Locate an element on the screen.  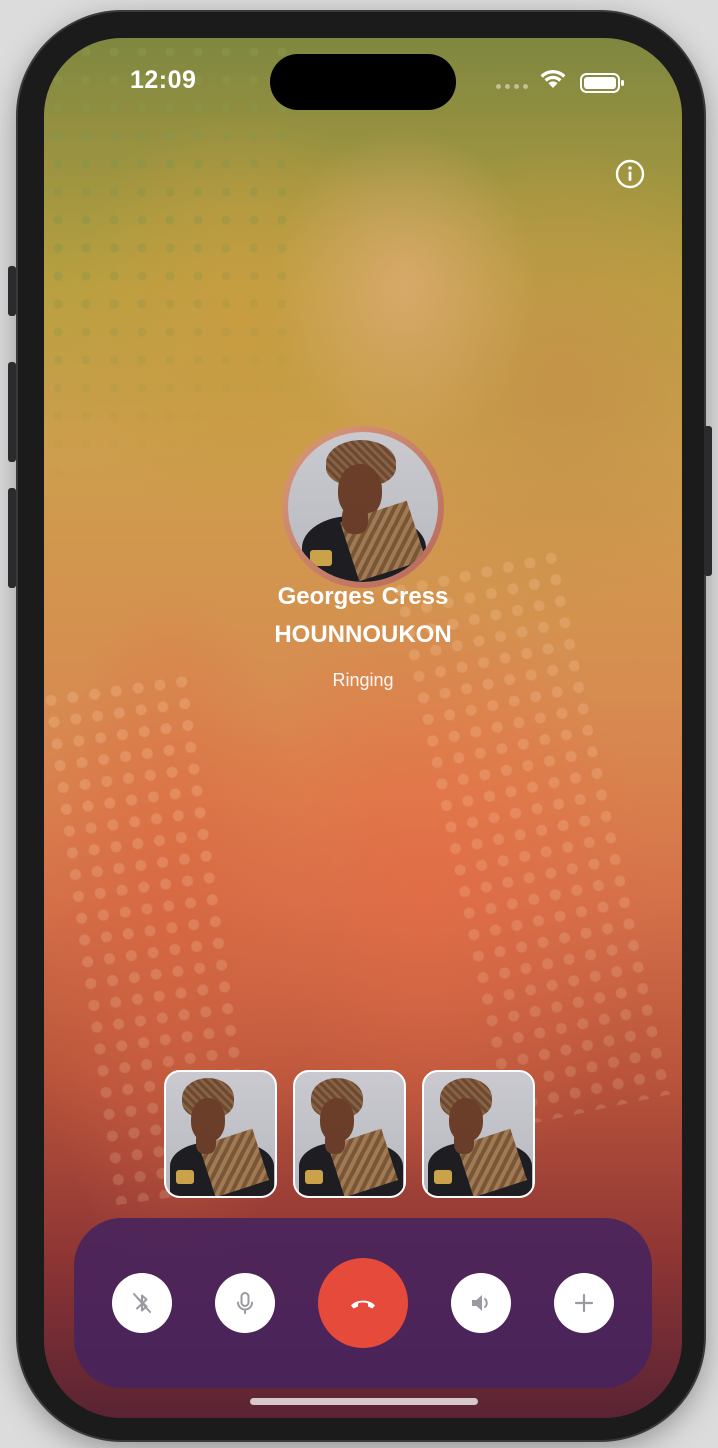
volume-down-button is located at coordinates (12, 538).